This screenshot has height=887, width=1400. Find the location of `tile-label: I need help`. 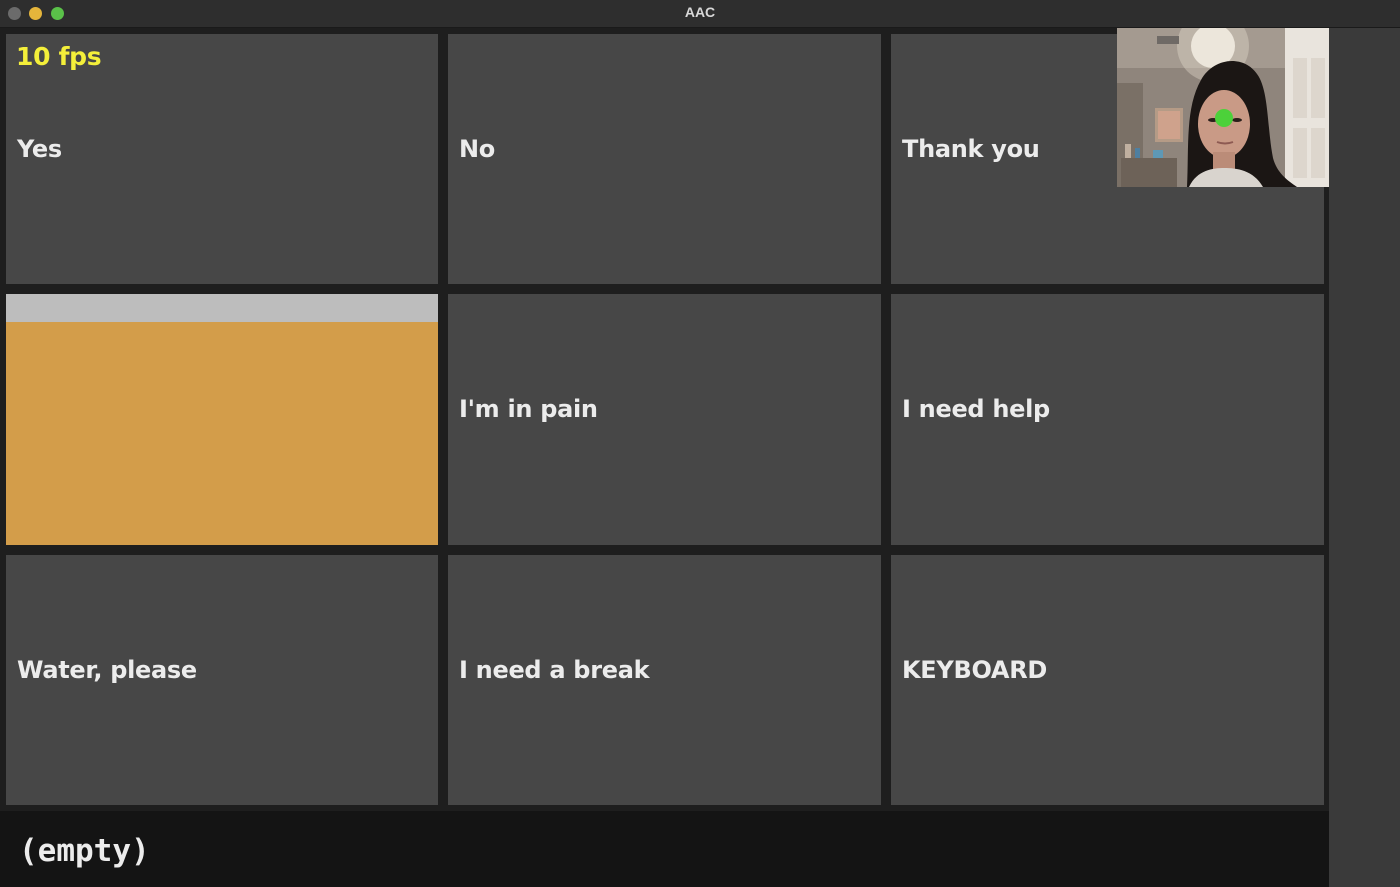

tile-label: I need help is located at coordinates (976, 409).